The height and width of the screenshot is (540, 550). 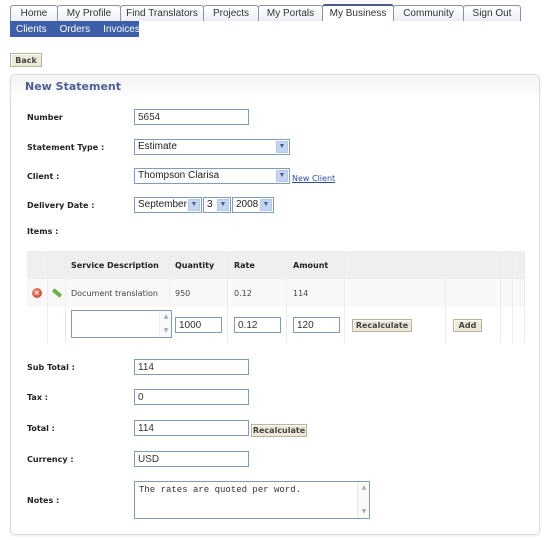 I want to click on back-button: Back, so click(x=26, y=60).